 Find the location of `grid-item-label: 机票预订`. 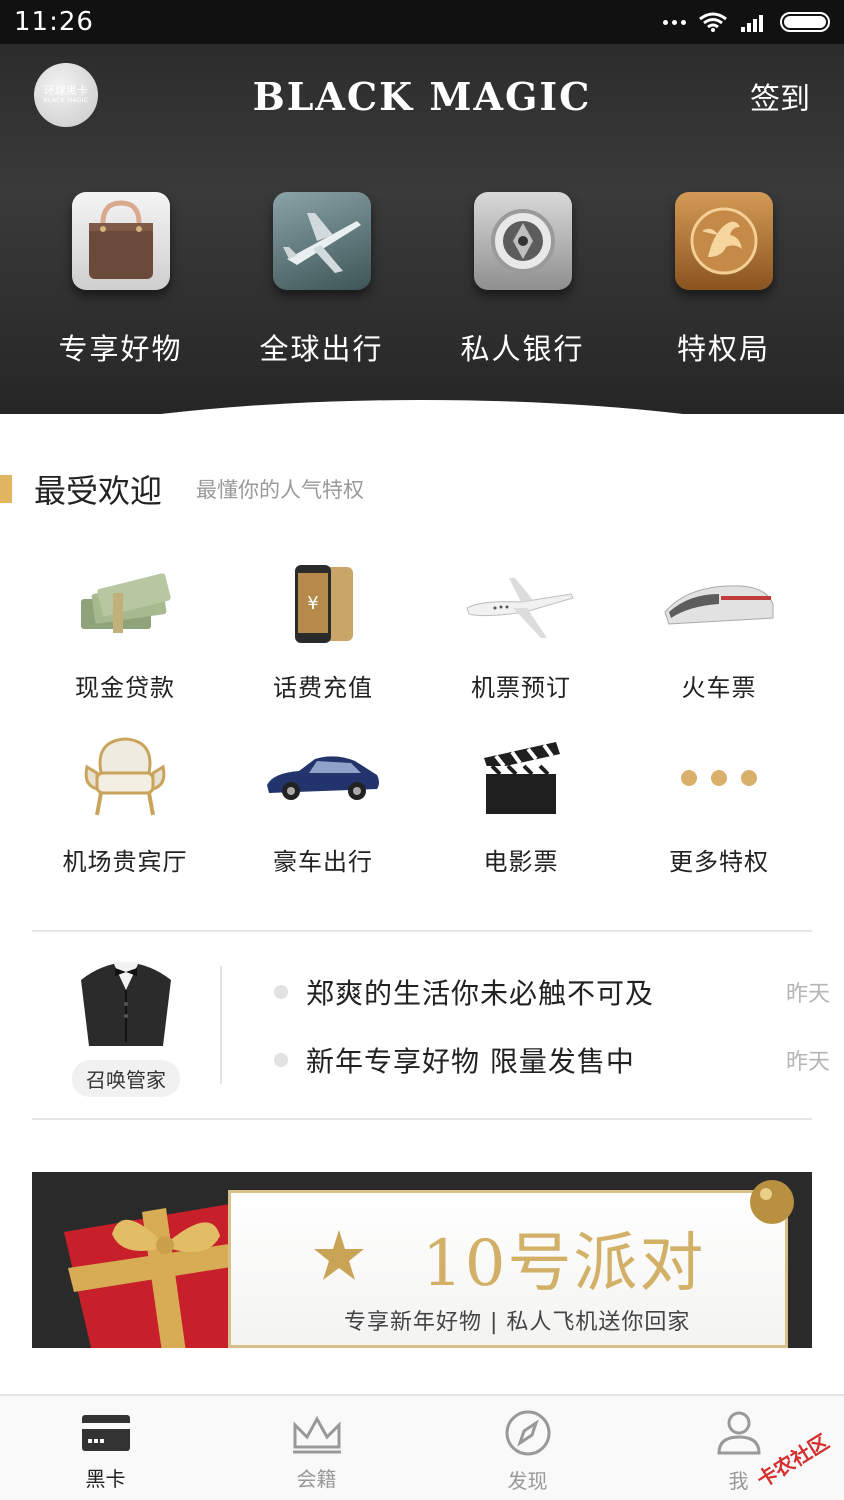

grid-item-label: 机票预订 is located at coordinates (521, 688).